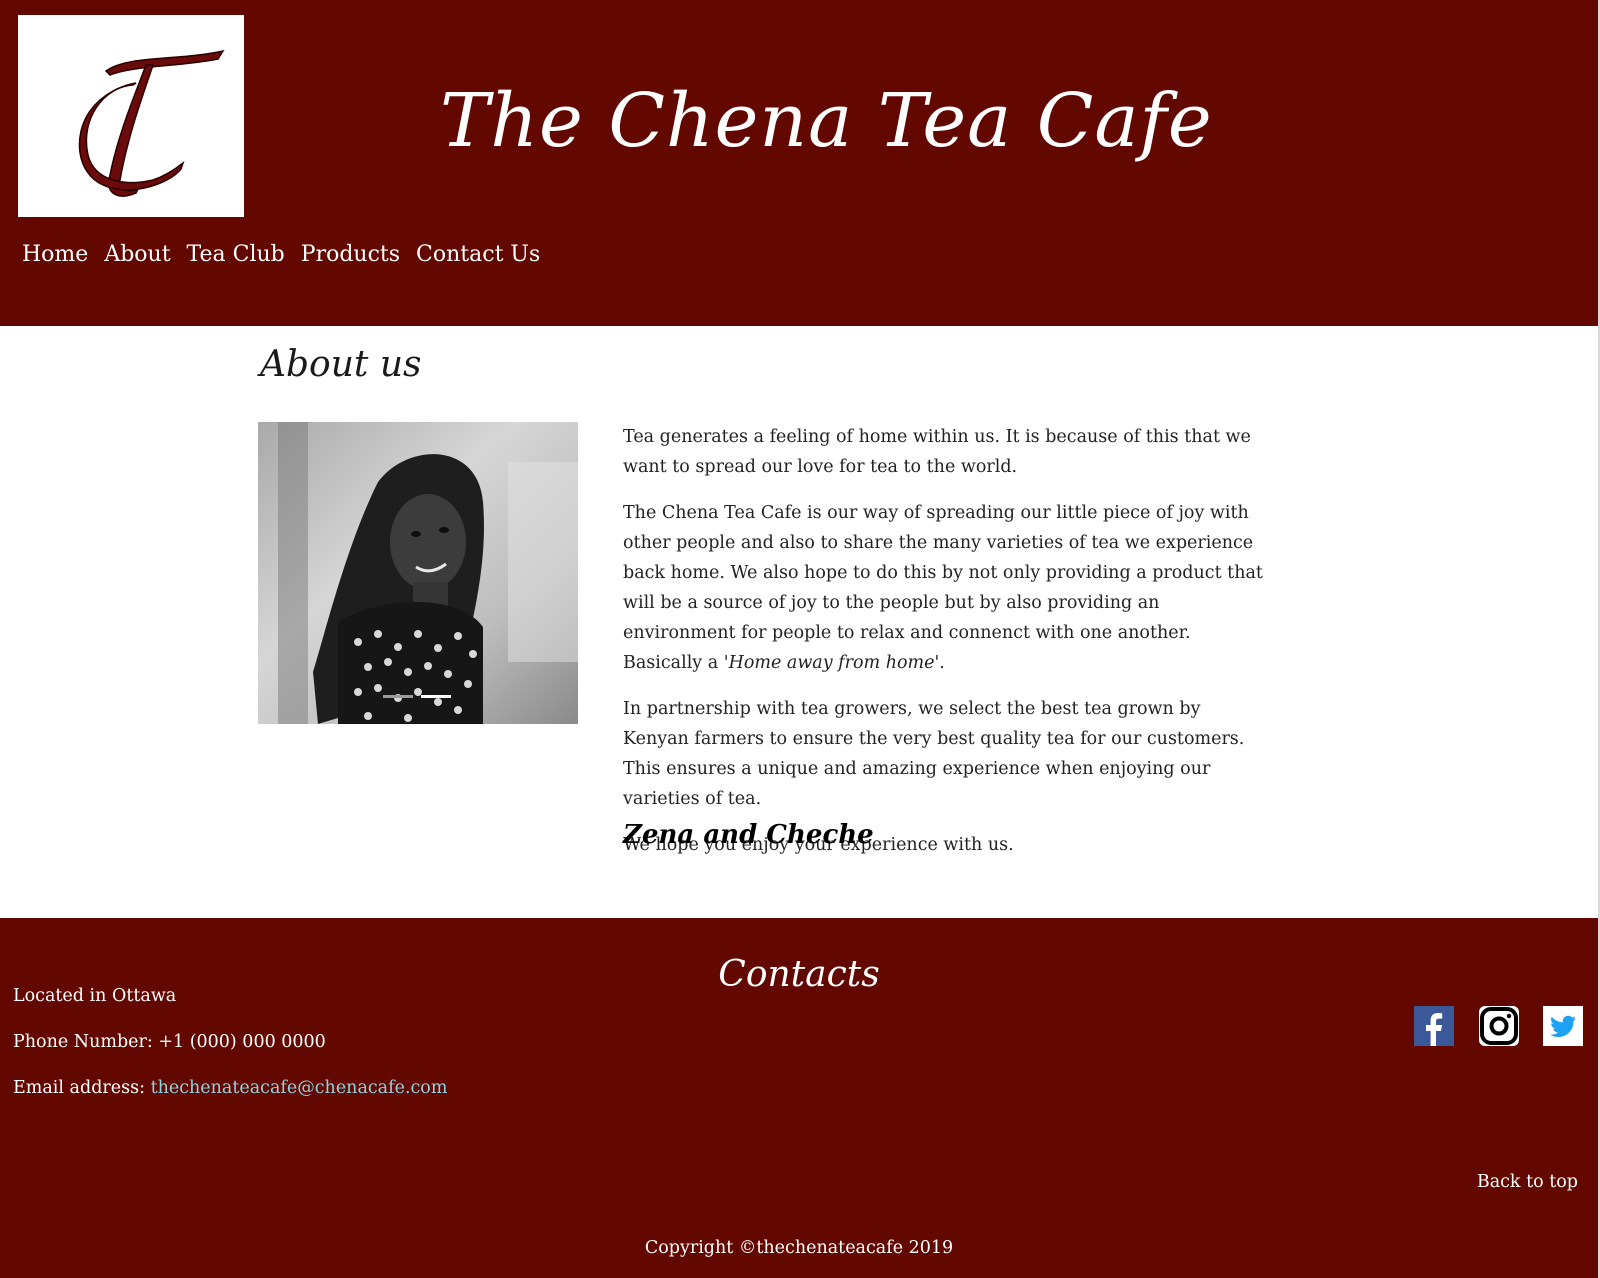 Image resolution: width=1600 pixels, height=1278 pixels. I want to click on logo, so click(131, 116).